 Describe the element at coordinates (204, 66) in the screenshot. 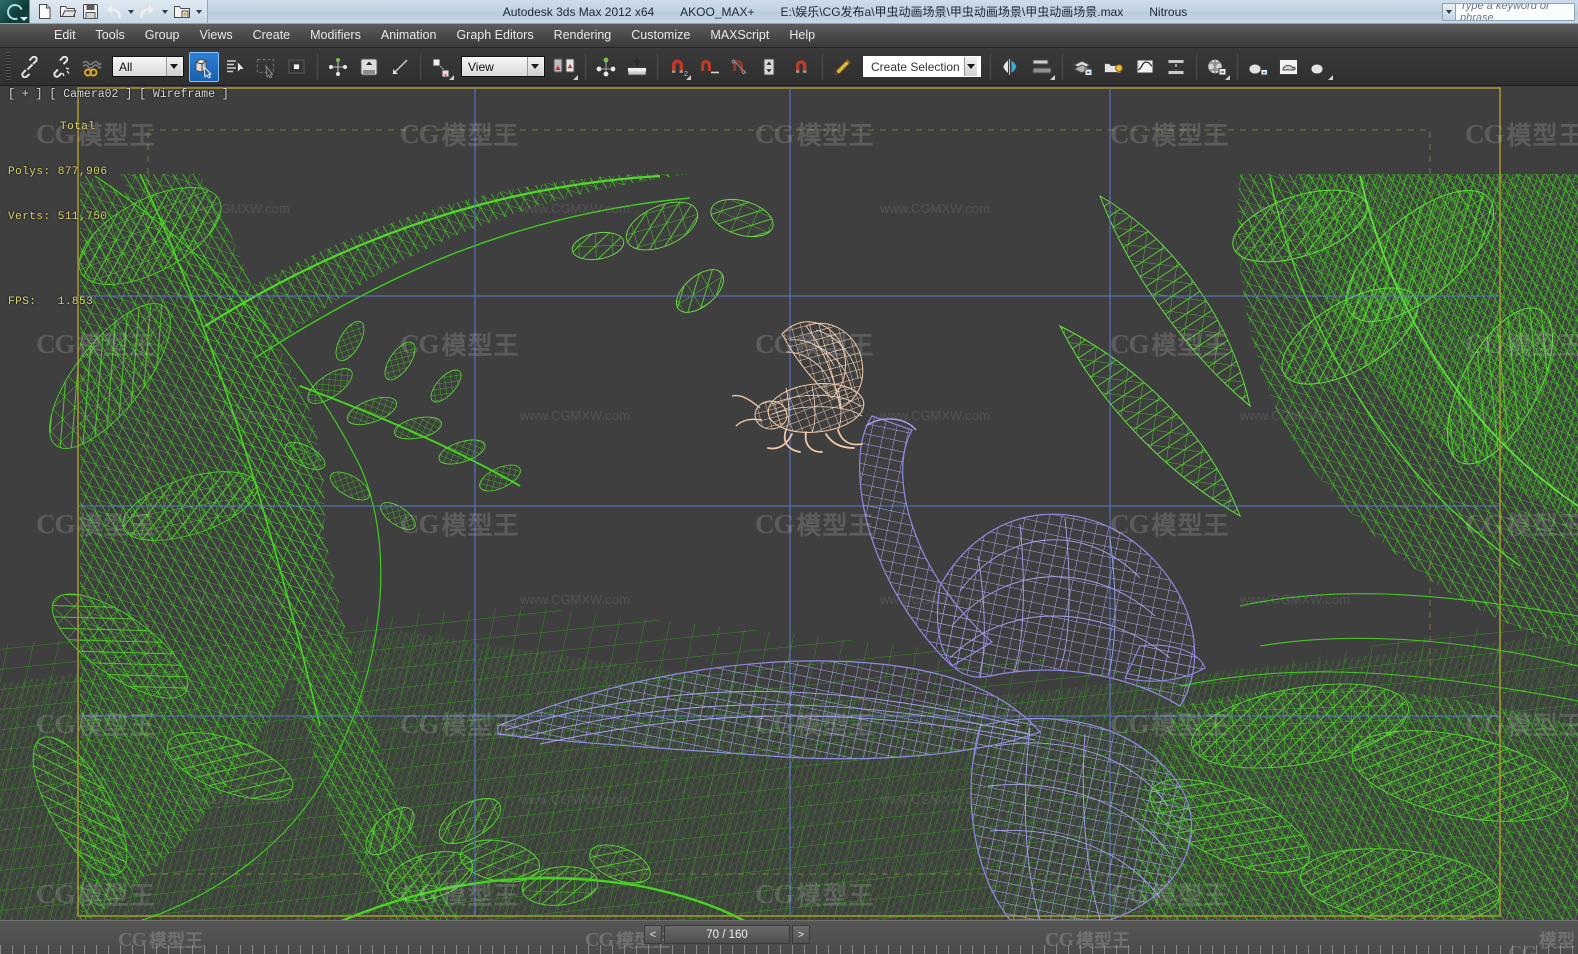

I see `select-object-button` at that location.